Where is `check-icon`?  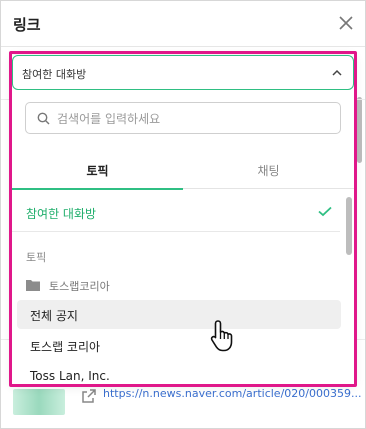
check-icon is located at coordinates (325, 211).